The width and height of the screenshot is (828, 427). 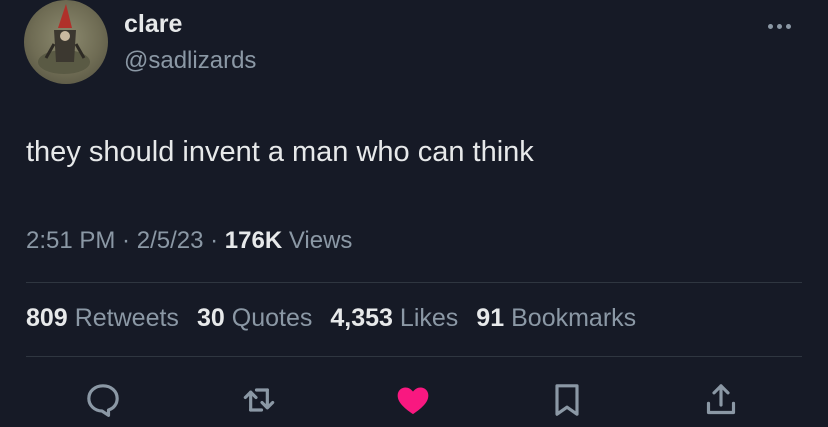 What do you see at coordinates (103, 400) in the screenshot?
I see `reply-icon` at bounding box center [103, 400].